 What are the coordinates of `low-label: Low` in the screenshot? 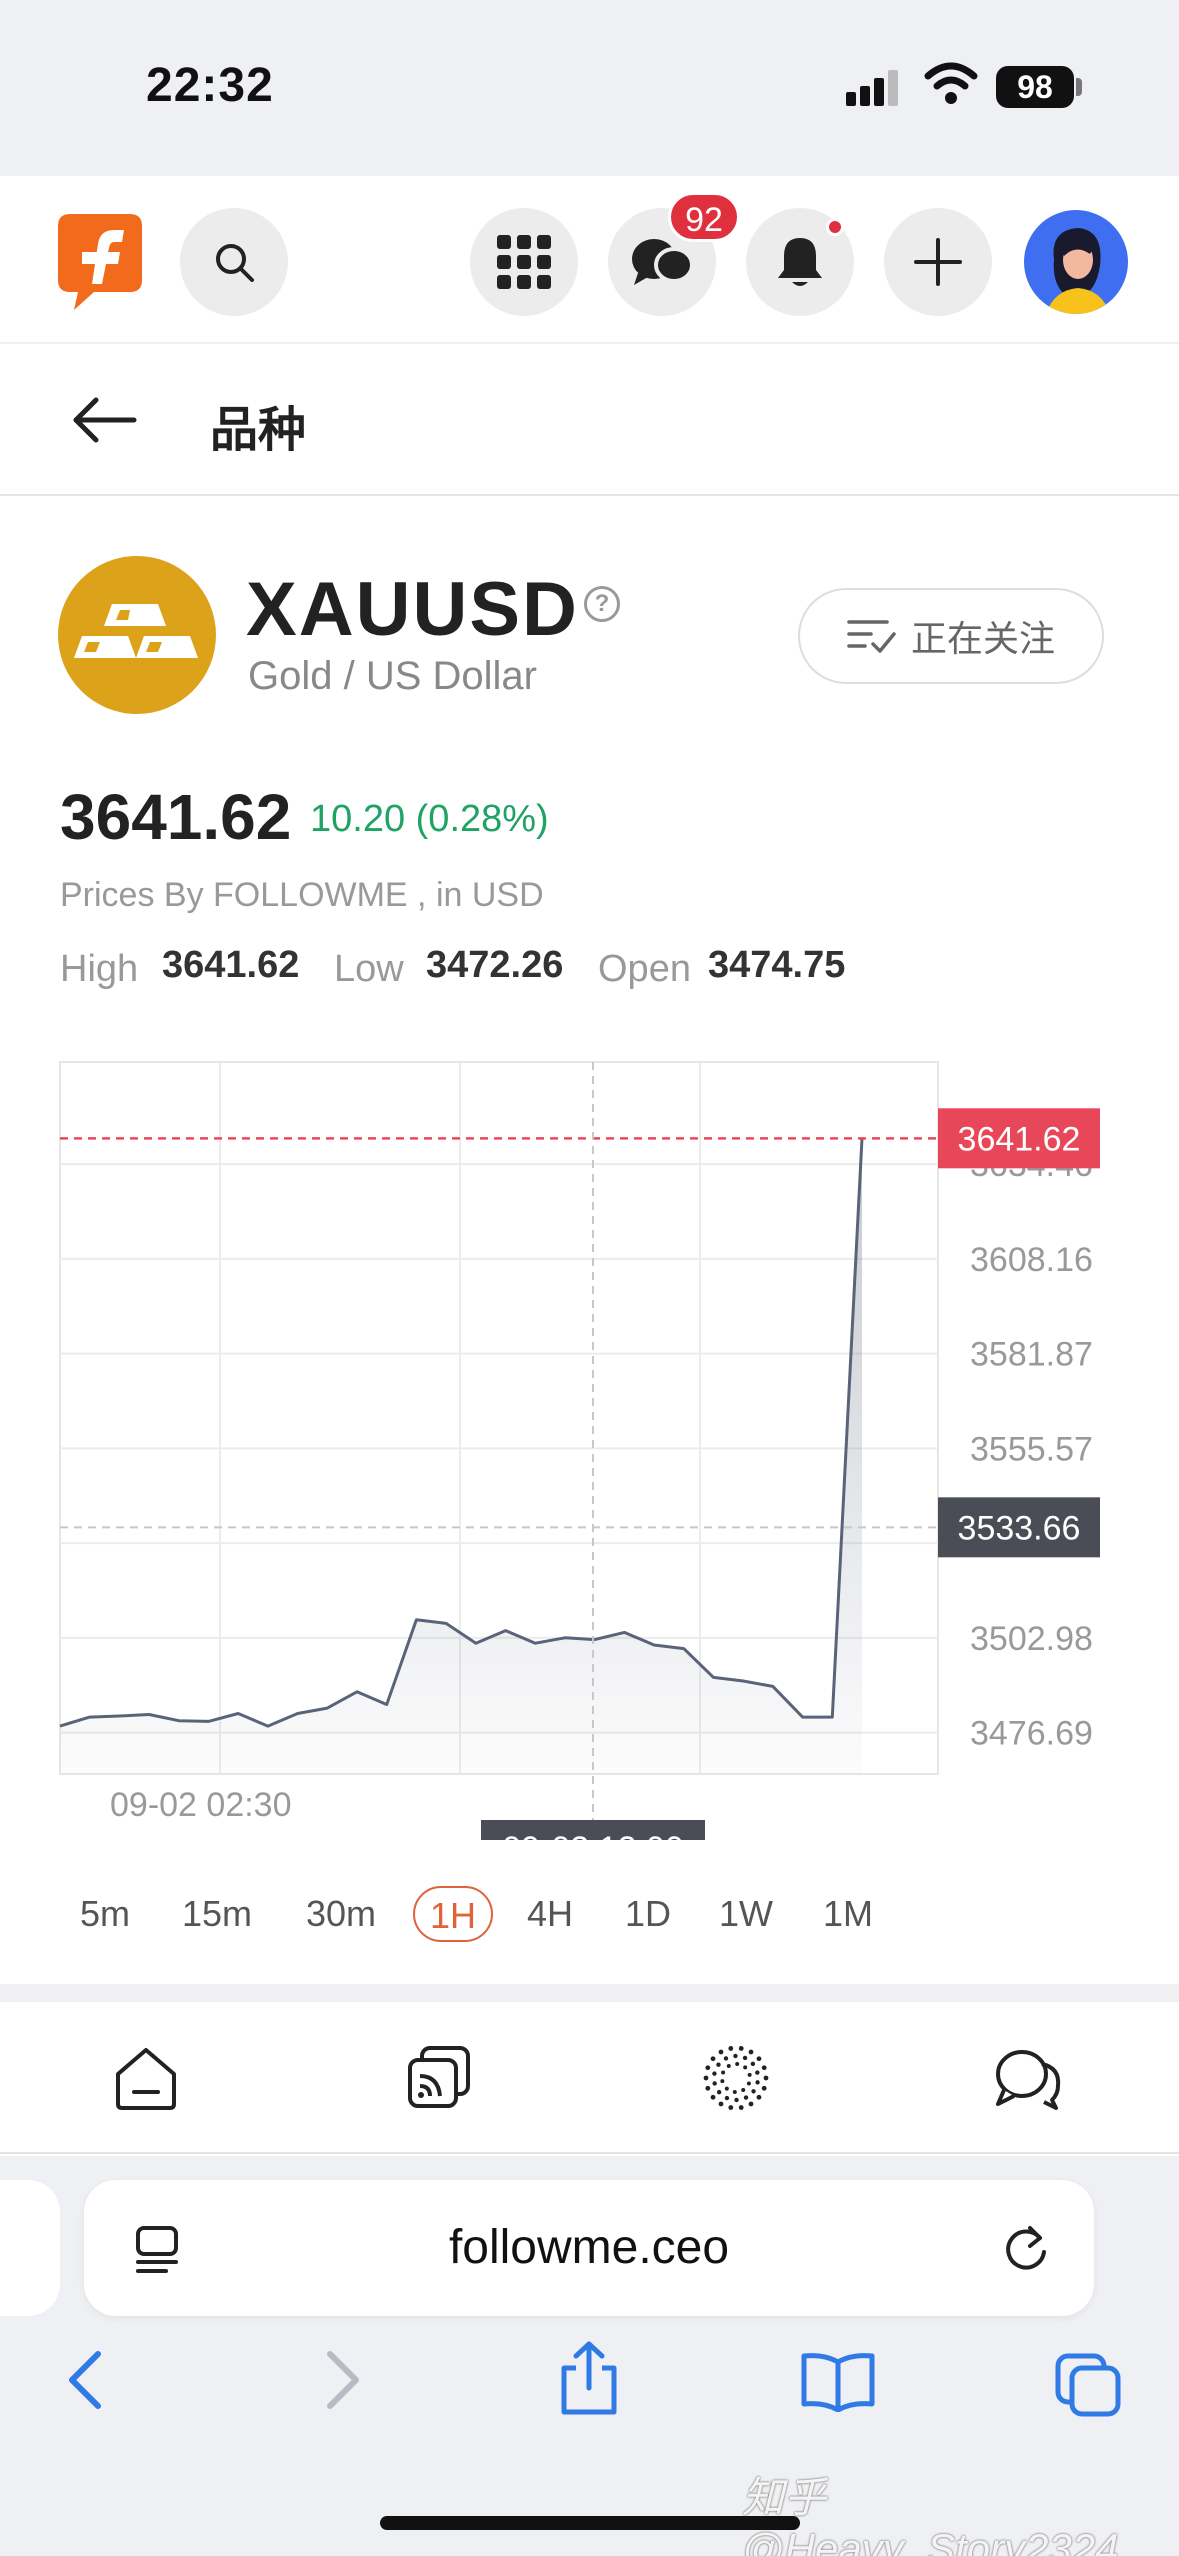 It's located at (369, 969).